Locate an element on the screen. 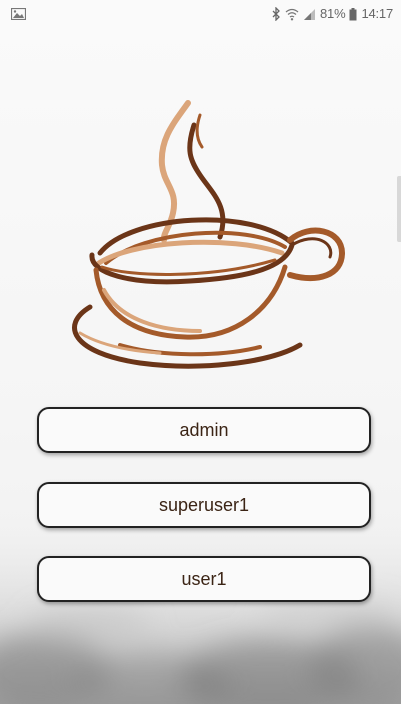 The width and height of the screenshot is (401, 704). battery-icon is located at coordinates (353, 14).